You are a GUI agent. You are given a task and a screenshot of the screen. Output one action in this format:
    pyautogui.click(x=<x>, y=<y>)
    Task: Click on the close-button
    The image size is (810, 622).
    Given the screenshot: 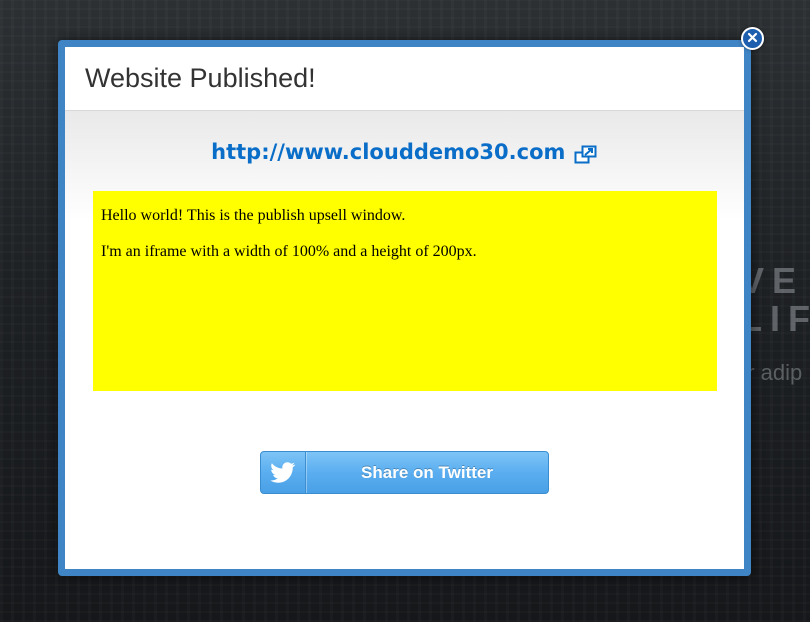 What is the action you would take?
    pyautogui.click(x=752, y=38)
    